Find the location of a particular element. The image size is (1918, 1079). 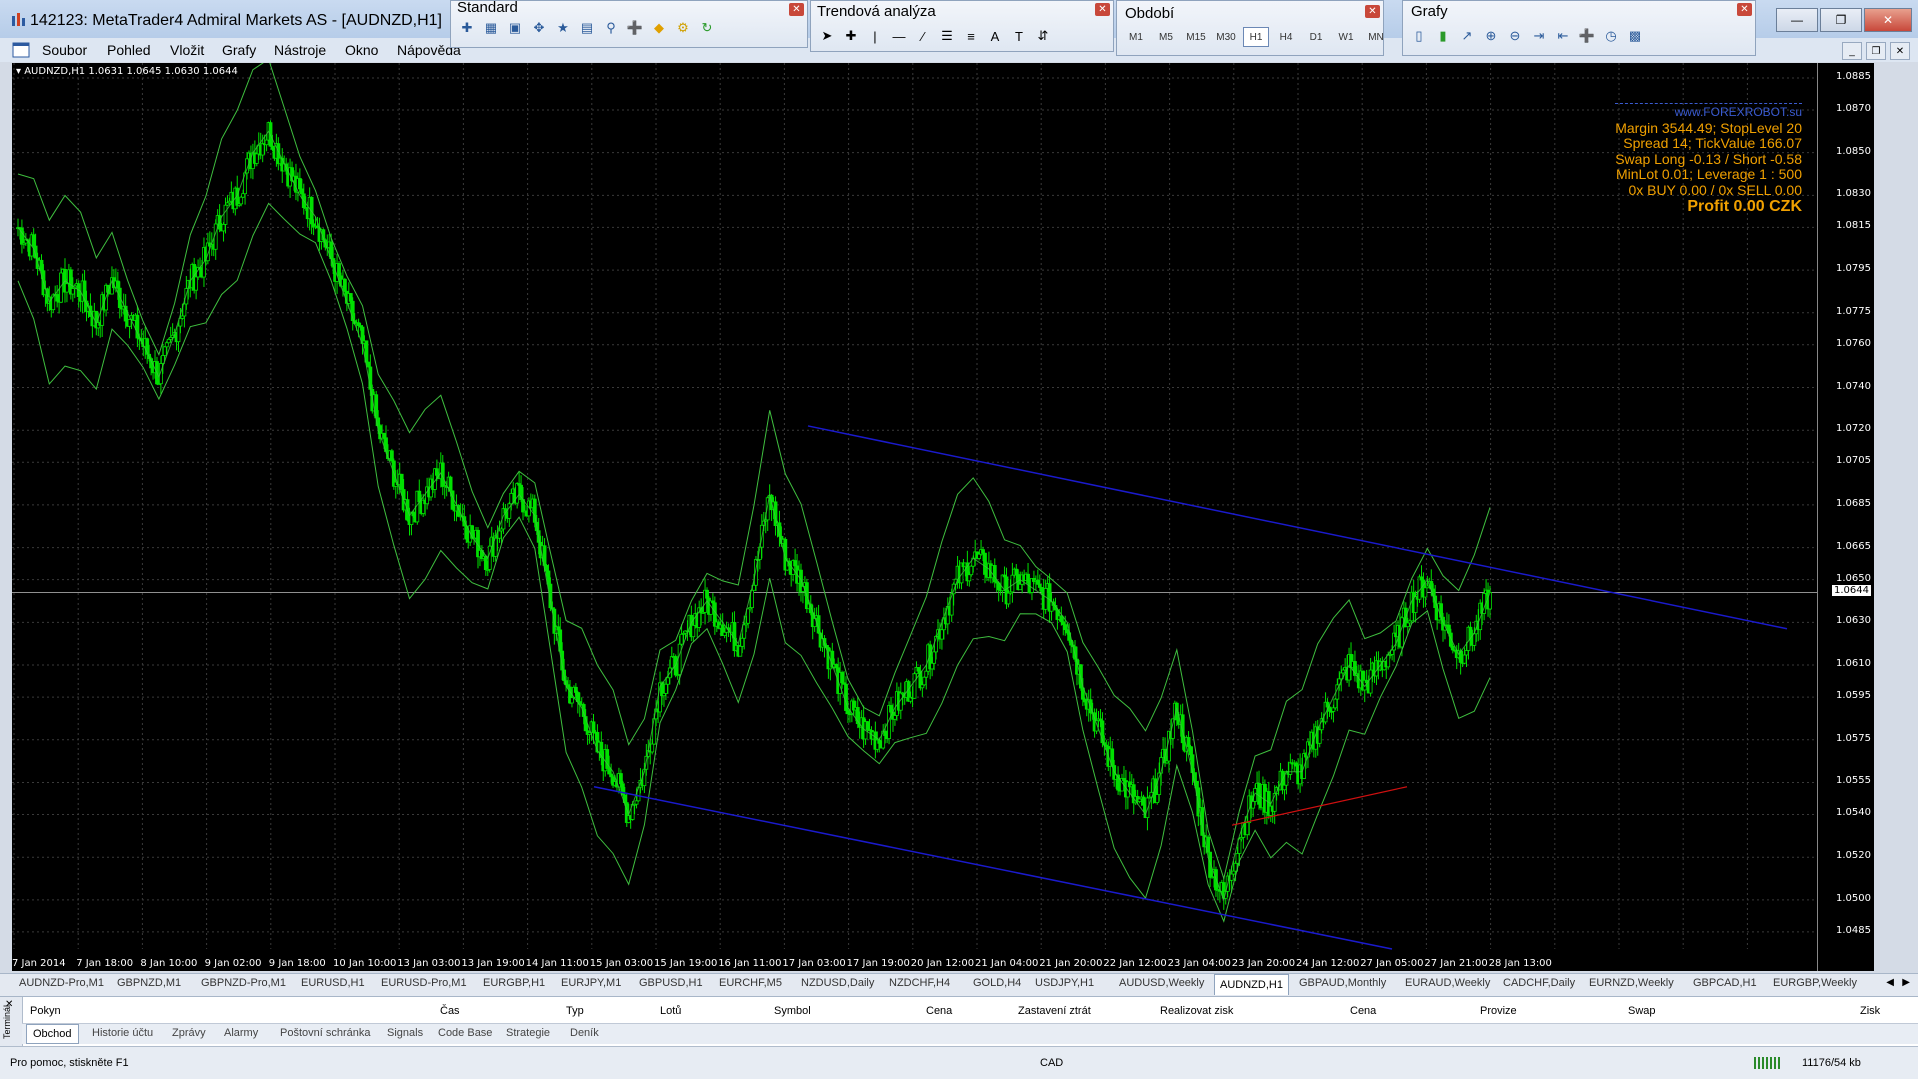

timeframe-h1: H1 is located at coordinates (1256, 37).